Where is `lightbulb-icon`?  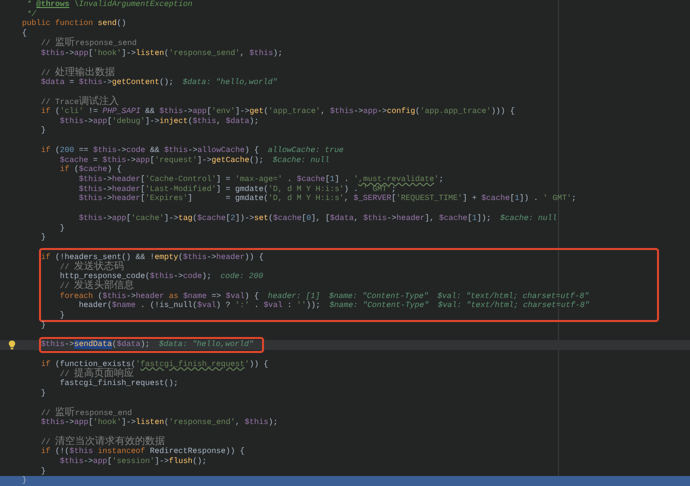 lightbulb-icon is located at coordinates (12, 345).